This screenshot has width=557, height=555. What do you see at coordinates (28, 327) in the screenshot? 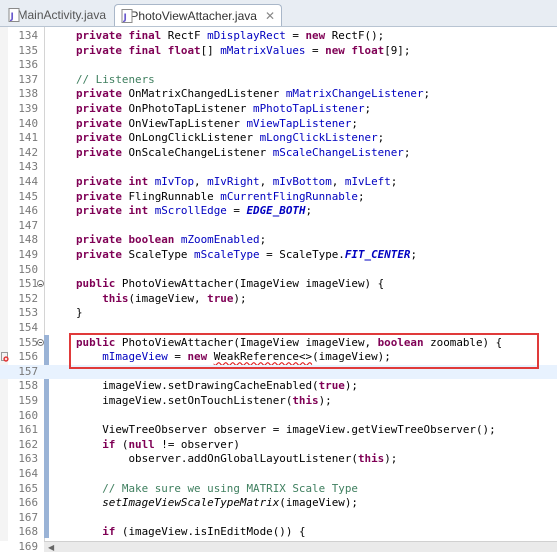
I see `line-number: 154` at bounding box center [28, 327].